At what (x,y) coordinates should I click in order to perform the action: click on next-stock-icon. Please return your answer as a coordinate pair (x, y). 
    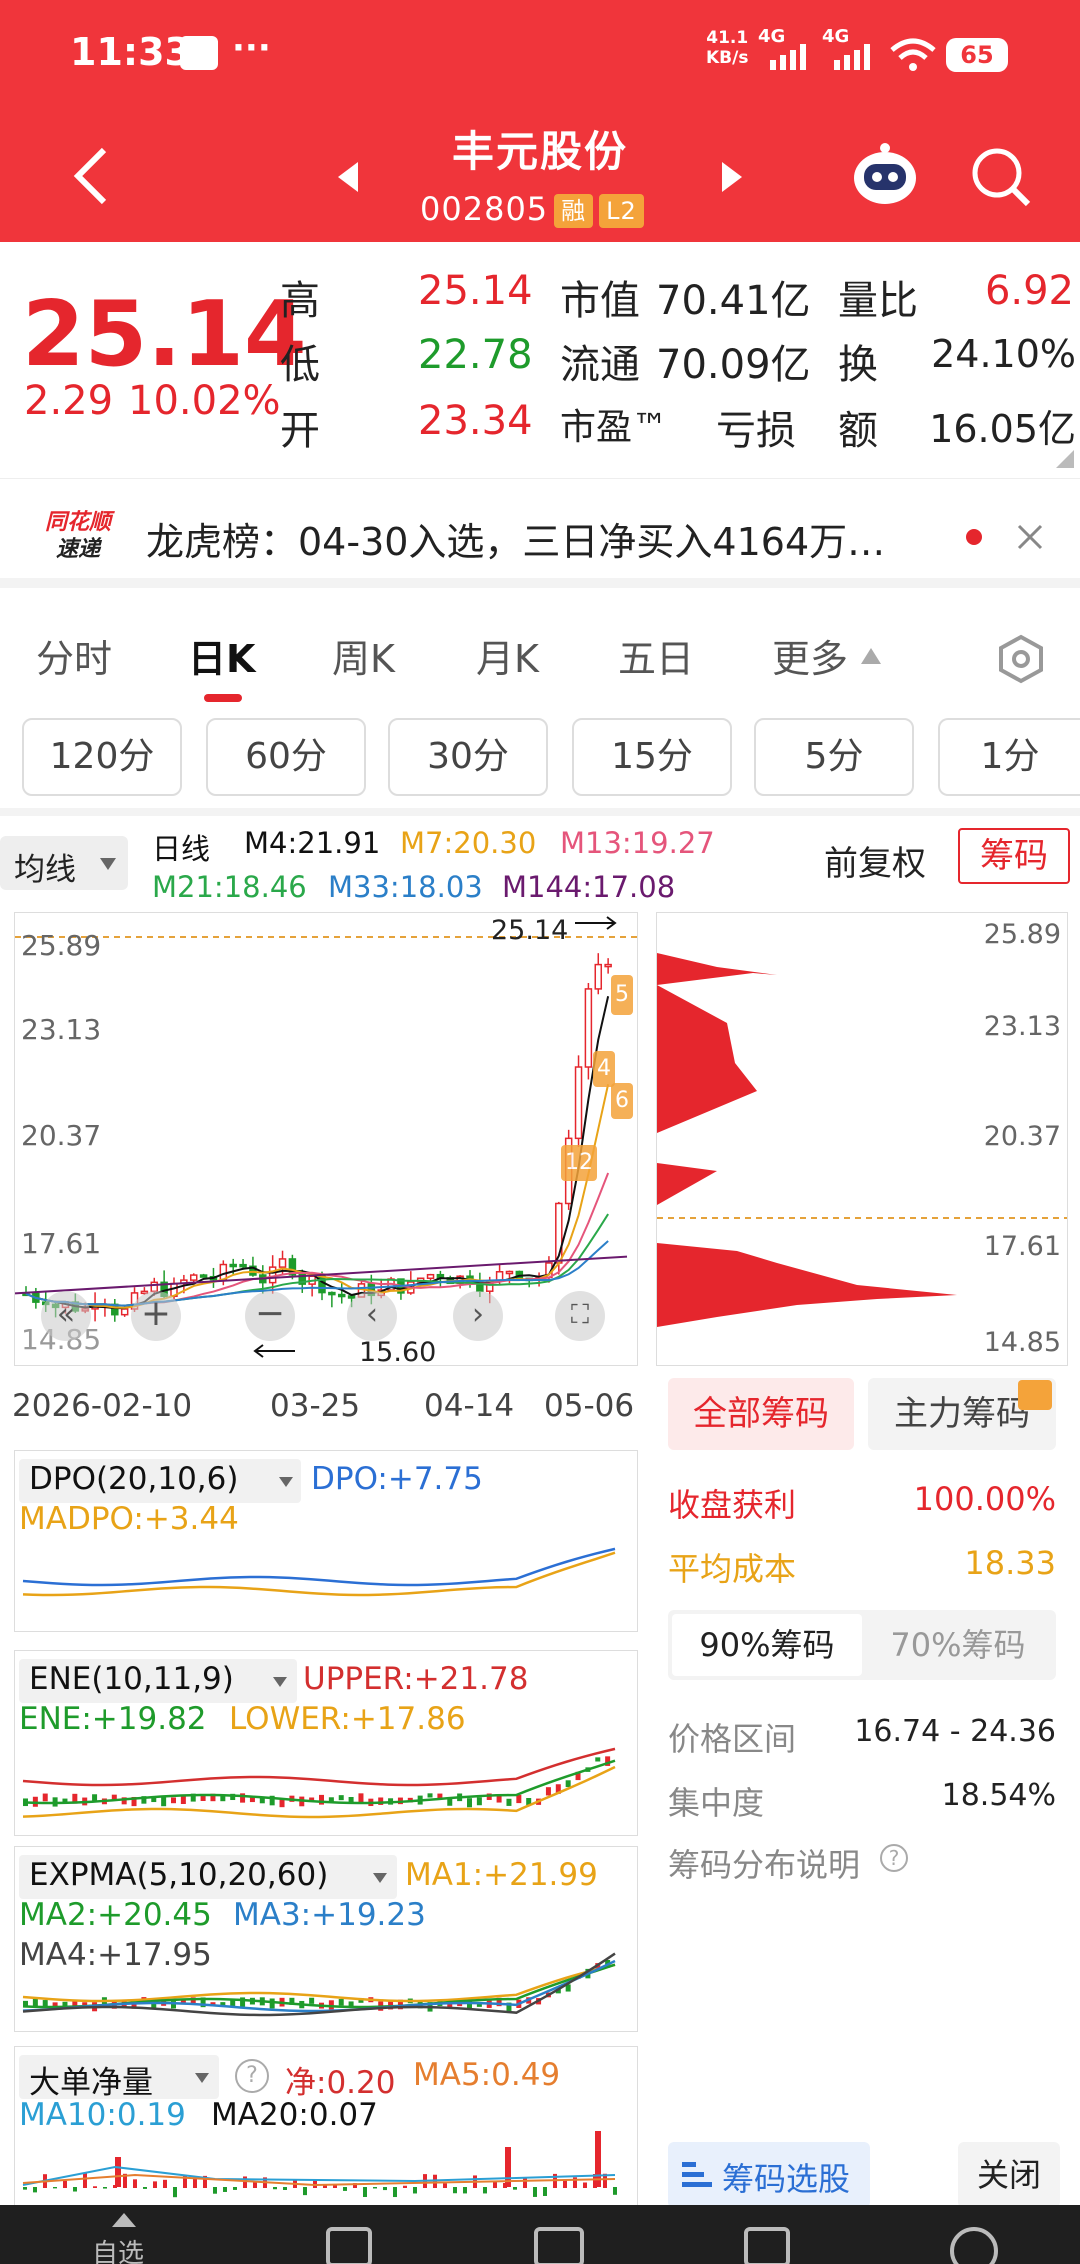
    Looking at the image, I should click on (732, 177).